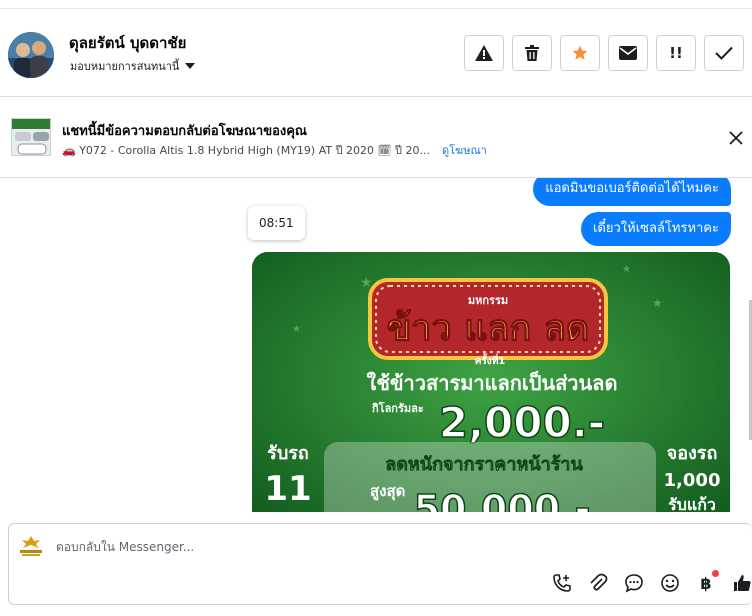  Describe the element at coordinates (288, 453) in the screenshot. I see `promo-left-label: รับรถ` at that location.